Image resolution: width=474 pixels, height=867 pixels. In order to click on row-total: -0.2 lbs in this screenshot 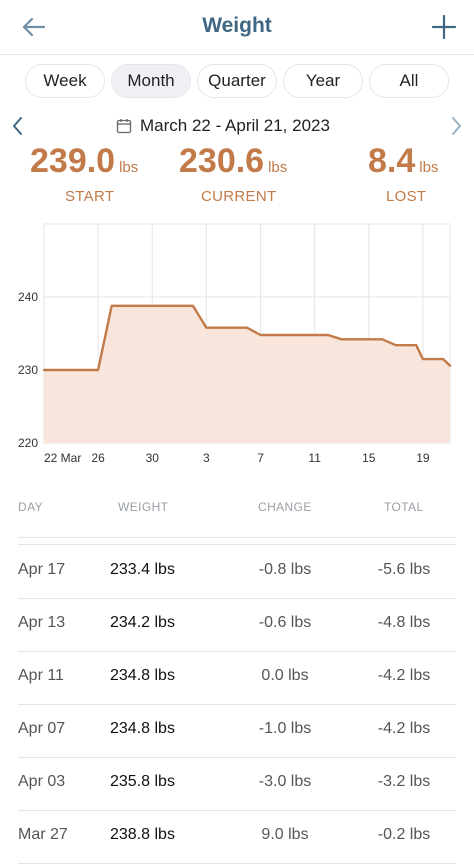, I will do `click(404, 834)`.